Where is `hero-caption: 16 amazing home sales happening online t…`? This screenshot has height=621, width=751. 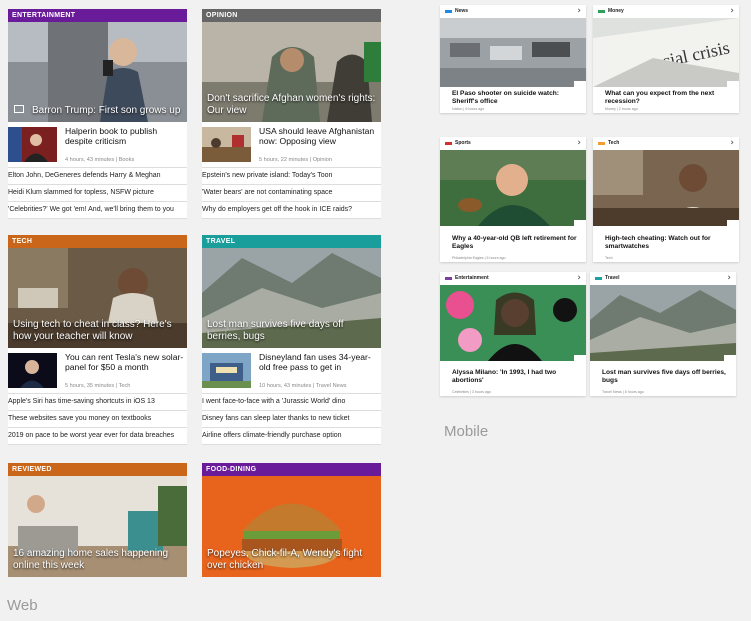
hero-caption: 16 amazing home sales happening online t… is located at coordinates (91, 559).